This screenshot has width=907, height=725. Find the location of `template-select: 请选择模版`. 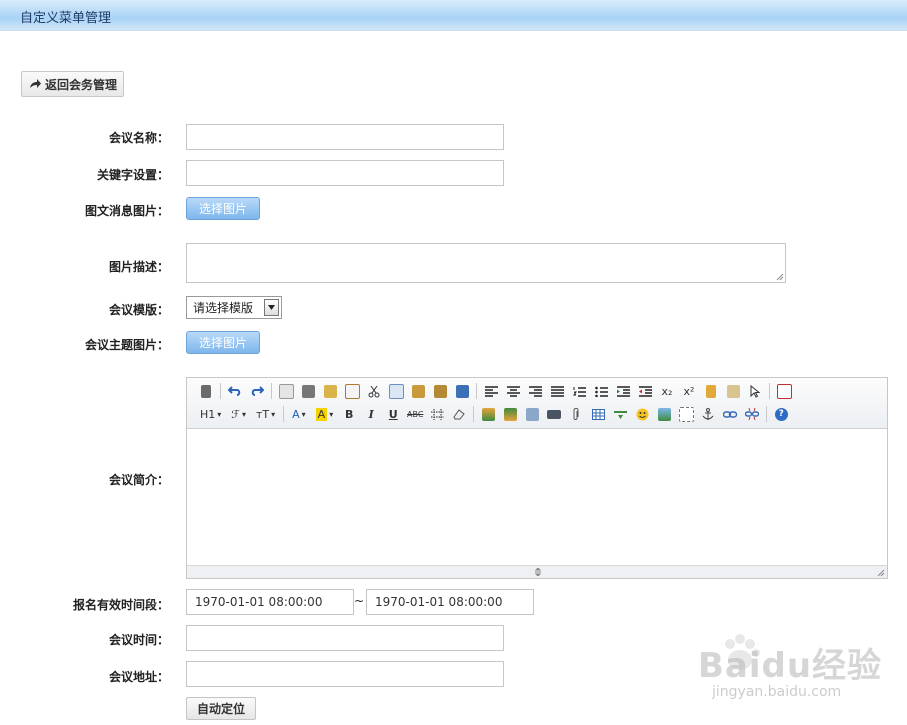

template-select: 请选择模版 is located at coordinates (234, 307).